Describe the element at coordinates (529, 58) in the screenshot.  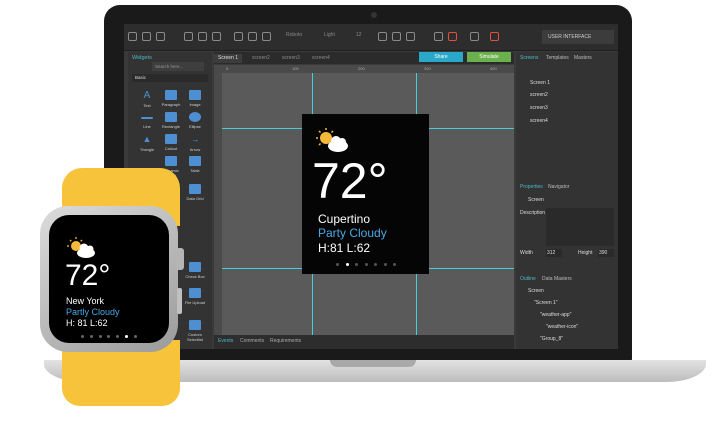
I see `tab-screens: Screens` at that location.